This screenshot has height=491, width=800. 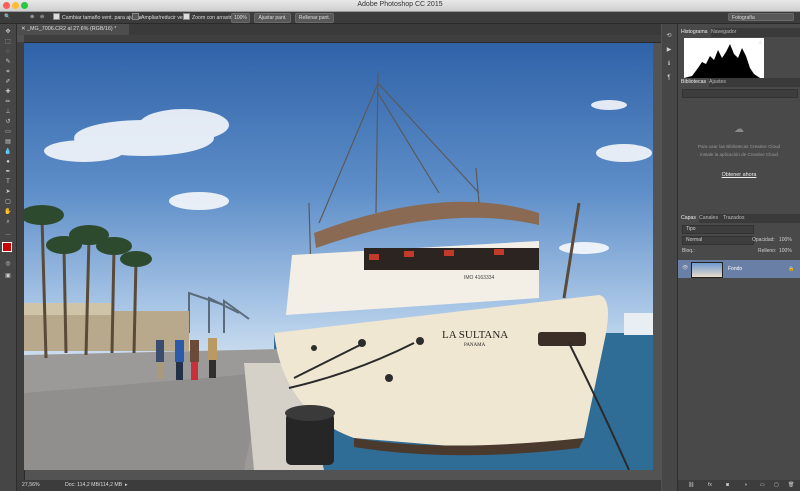 I want to click on resize-windows-option: Cambiar tamaño vent. para ajustar, so click(x=97, y=17).